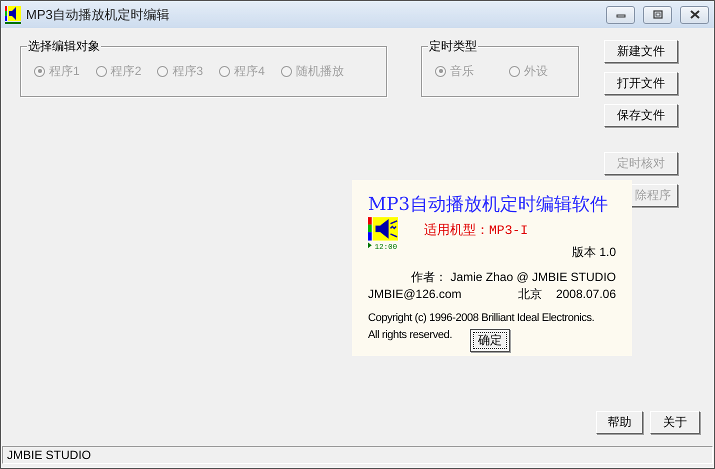  Describe the element at coordinates (481, 318) in the screenshot. I see `copyright-text: Copyright (c) 1996-2008 Brilliant Ideal Electronics.` at that location.